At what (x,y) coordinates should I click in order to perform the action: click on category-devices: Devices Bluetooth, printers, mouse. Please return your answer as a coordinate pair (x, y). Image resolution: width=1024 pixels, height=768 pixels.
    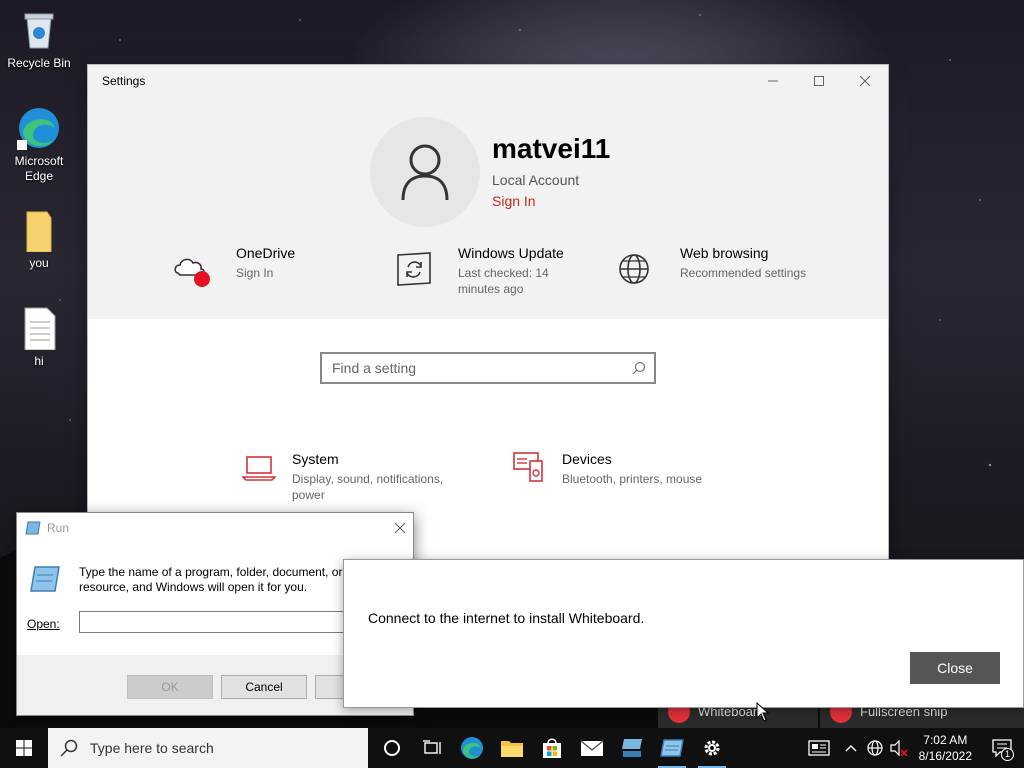
    Looking at the image, I should click on (632, 481).